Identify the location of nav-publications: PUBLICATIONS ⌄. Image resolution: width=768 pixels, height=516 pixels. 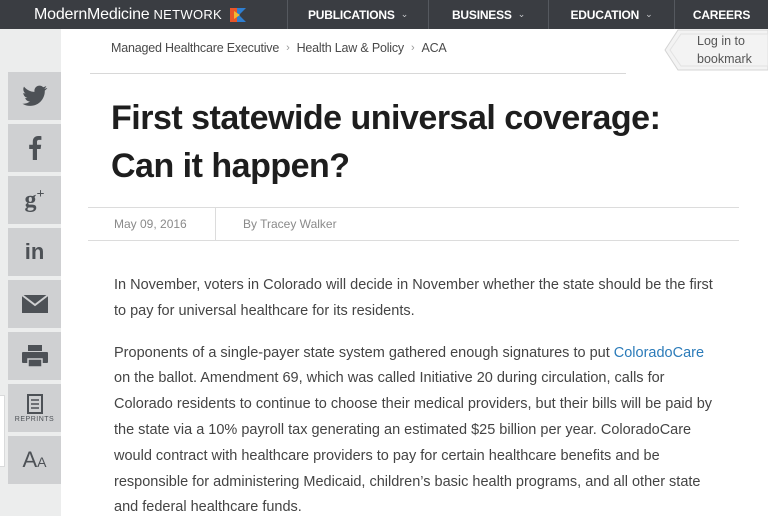
(357, 14).